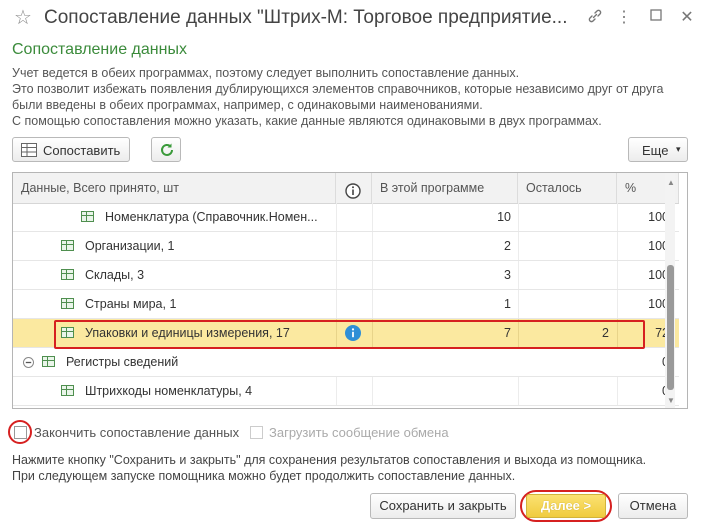  I want to click on more-button-label: Еще, so click(655, 150).